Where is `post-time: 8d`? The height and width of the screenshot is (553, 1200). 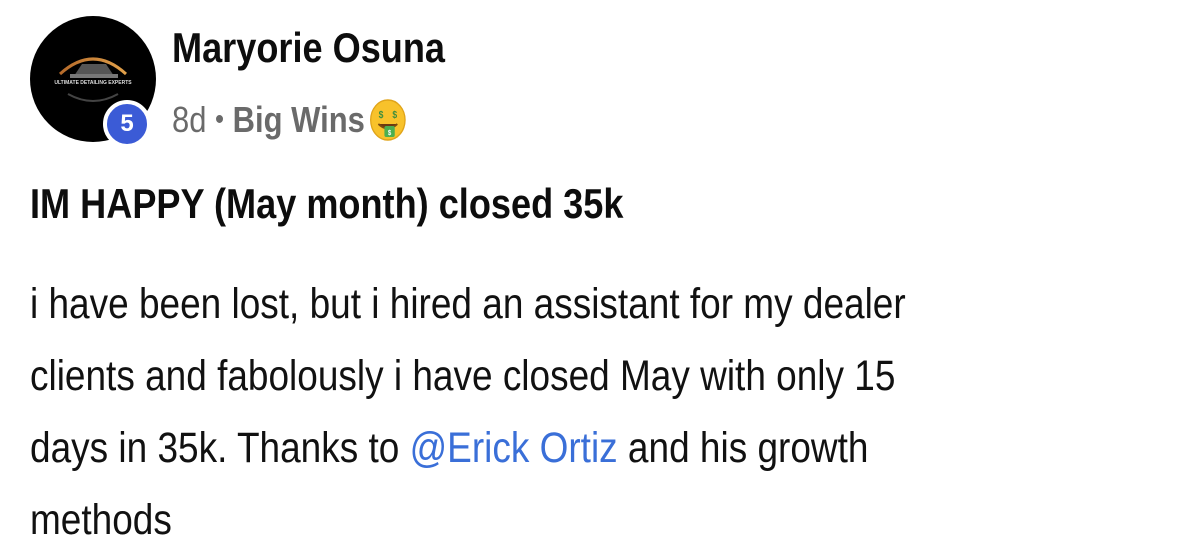
post-time: 8d is located at coordinates (189, 120).